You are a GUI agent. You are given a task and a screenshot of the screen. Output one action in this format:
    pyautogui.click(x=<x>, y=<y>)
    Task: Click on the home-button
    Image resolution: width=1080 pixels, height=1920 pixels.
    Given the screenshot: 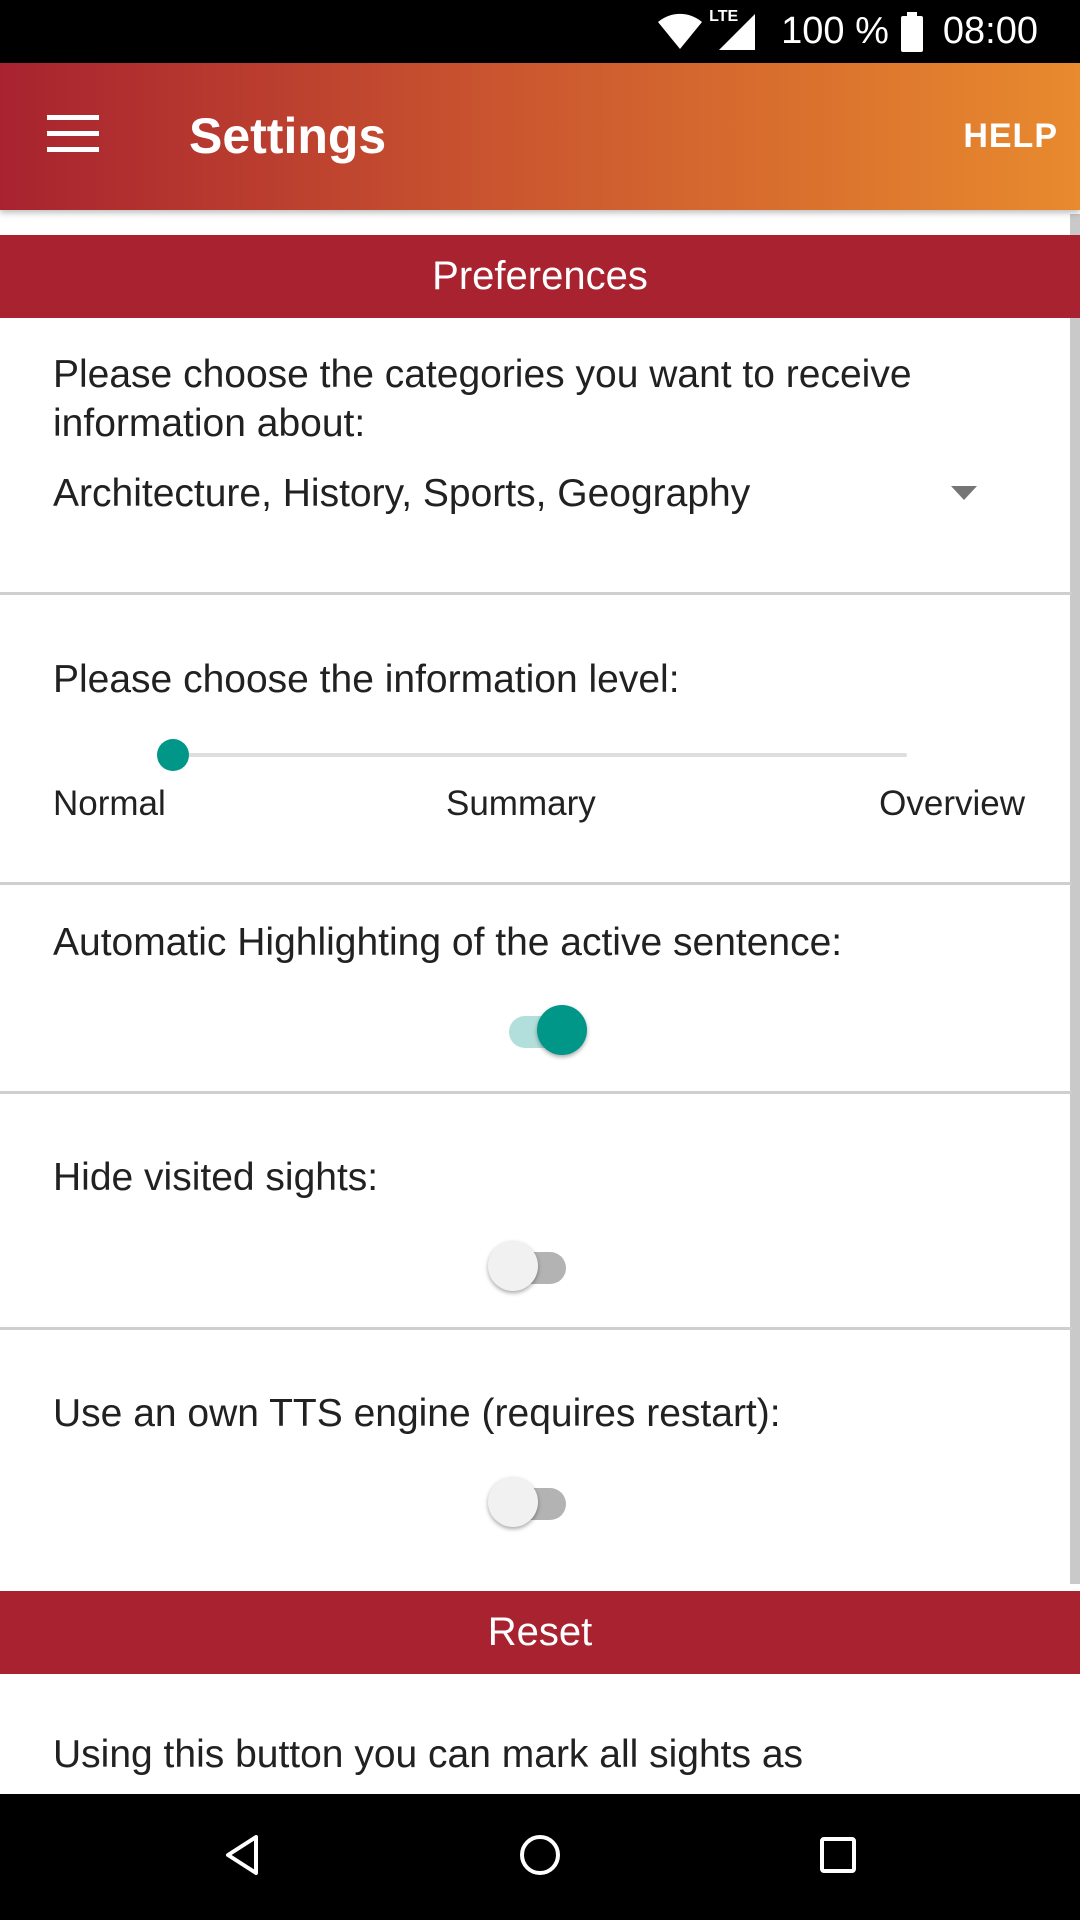 What is the action you would take?
    pyautogui.click(x=540, y=1857)
    